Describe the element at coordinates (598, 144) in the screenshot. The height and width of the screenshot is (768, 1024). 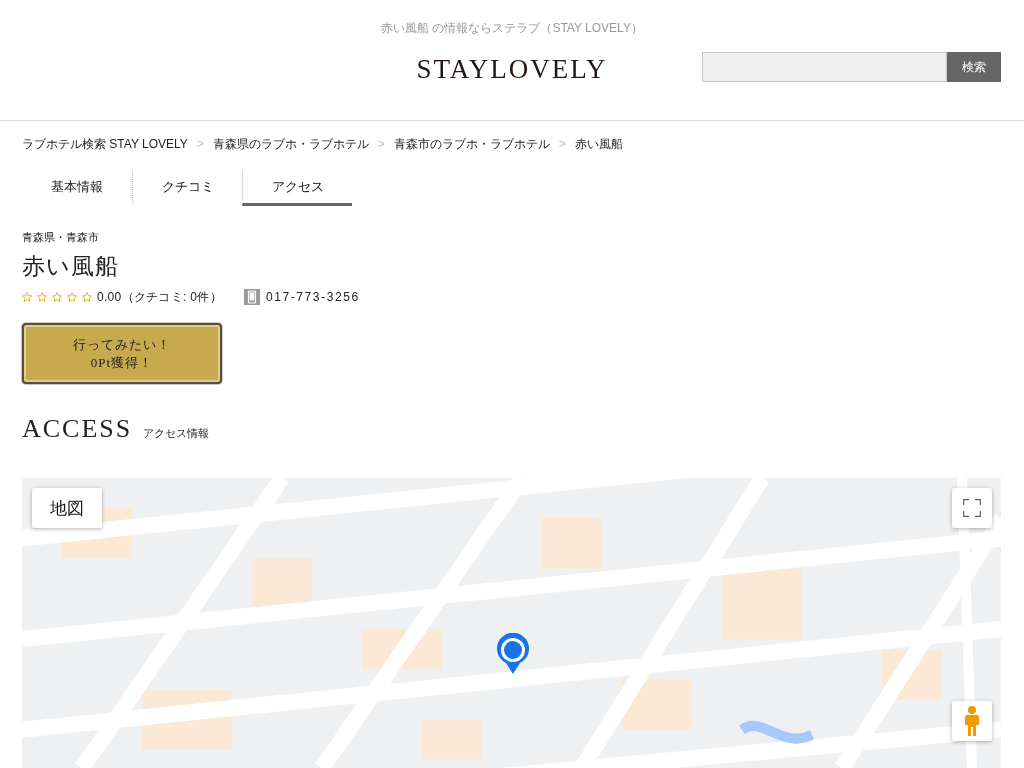
I see `breadcrumb-current: 赤い風船` at that location.